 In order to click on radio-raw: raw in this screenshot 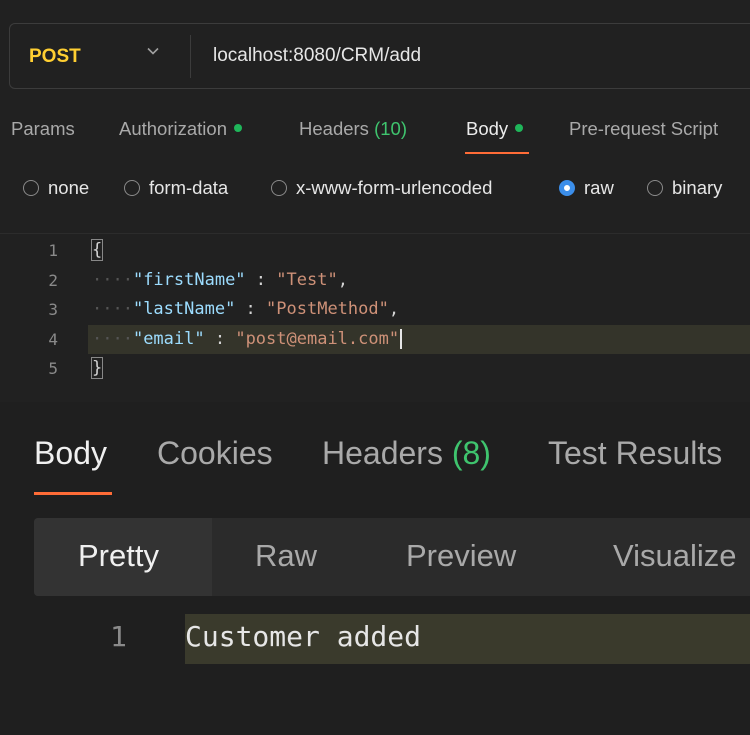, I will do `click(586, 188)`.